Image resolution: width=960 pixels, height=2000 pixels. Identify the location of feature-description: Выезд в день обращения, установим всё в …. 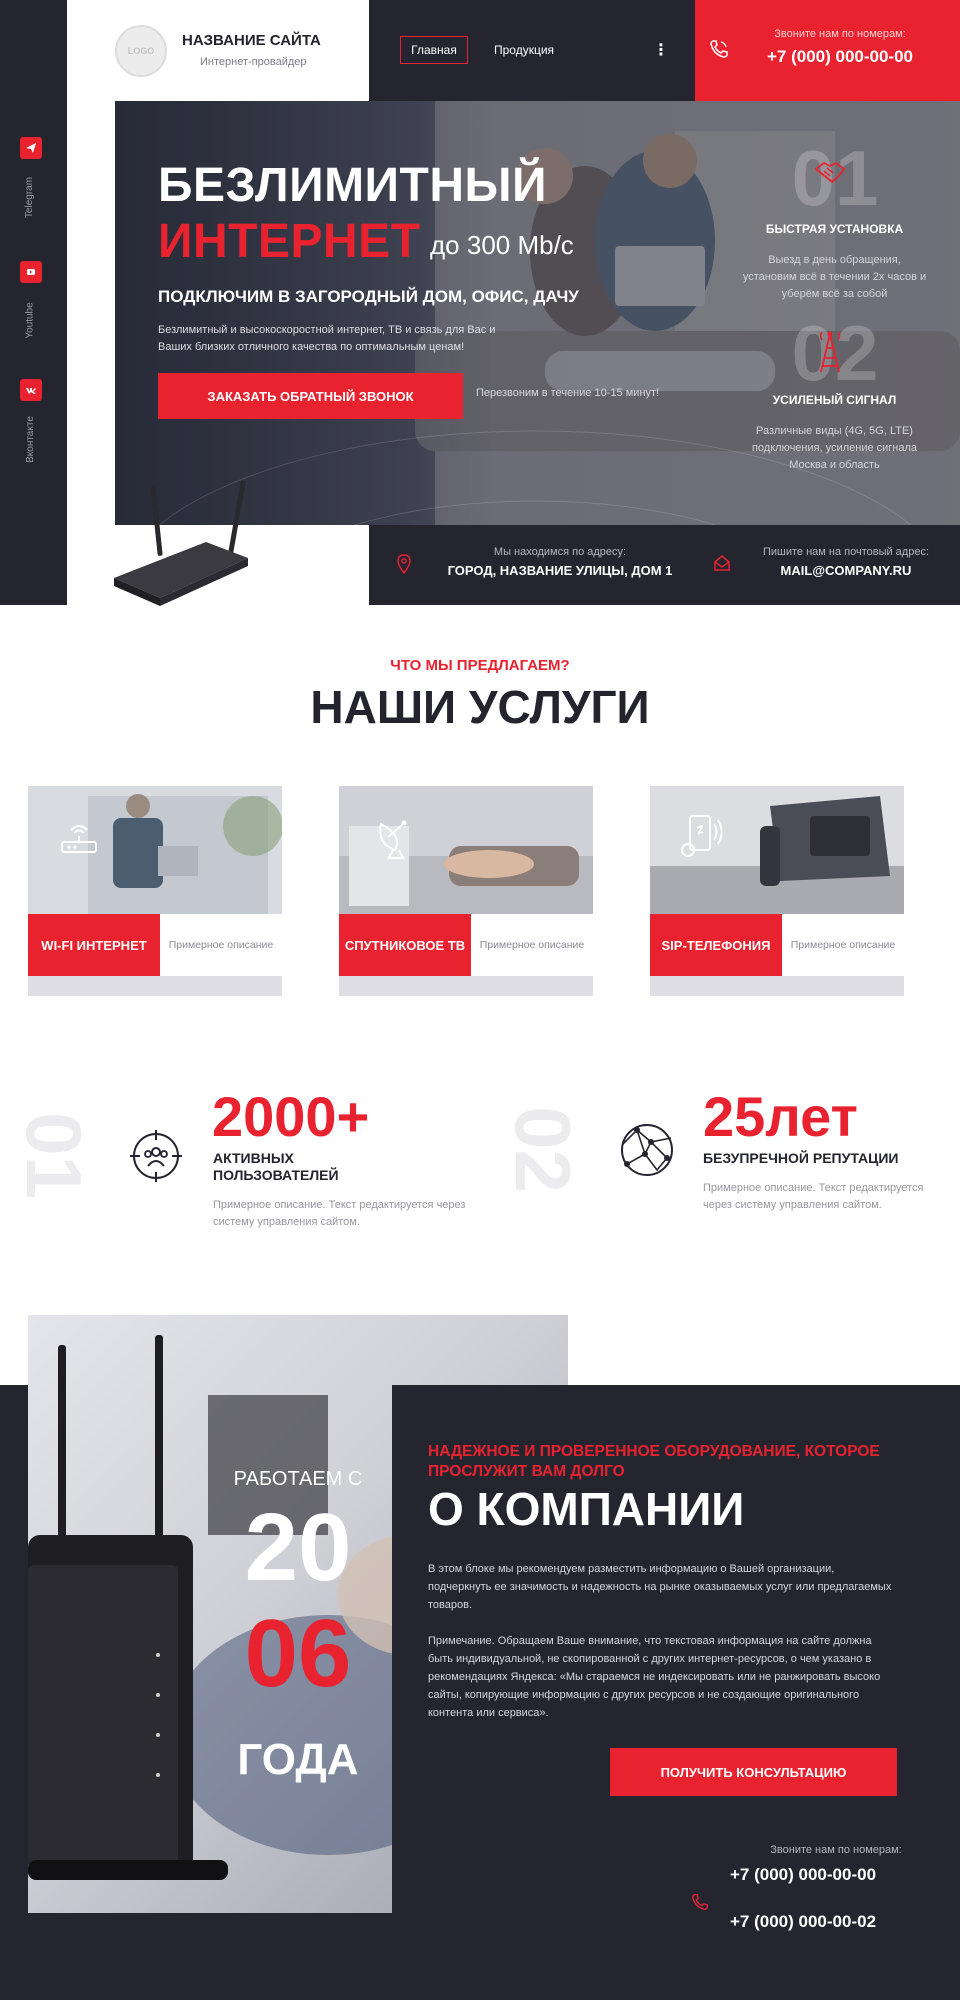
(834, 277).